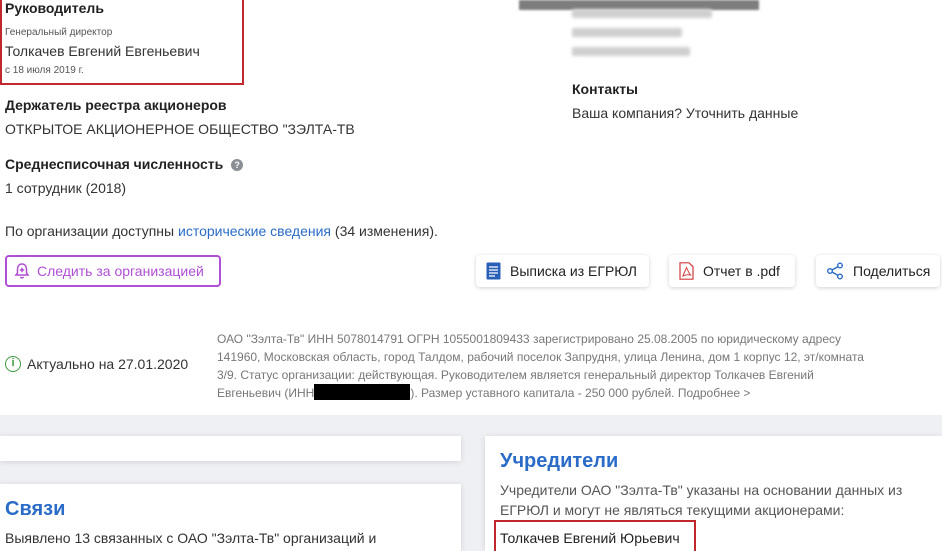 The width and height of the screenshot is (942, 551). Describe the element at coordinates (44, 70) in the screenshot. I see `leader-since: с 18 июля 2019 г.` at that location.